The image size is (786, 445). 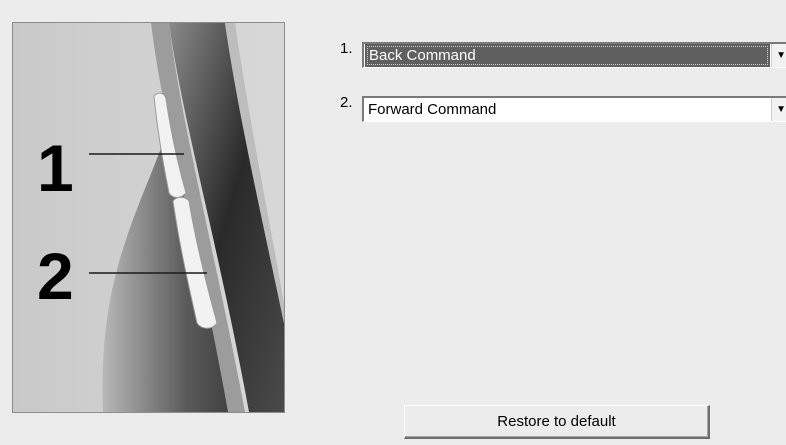 What do you see at coordinates (432, 109) in the screenshot?
I see `button-2-command-value: Forward Command` at bounding box center [432, 109].